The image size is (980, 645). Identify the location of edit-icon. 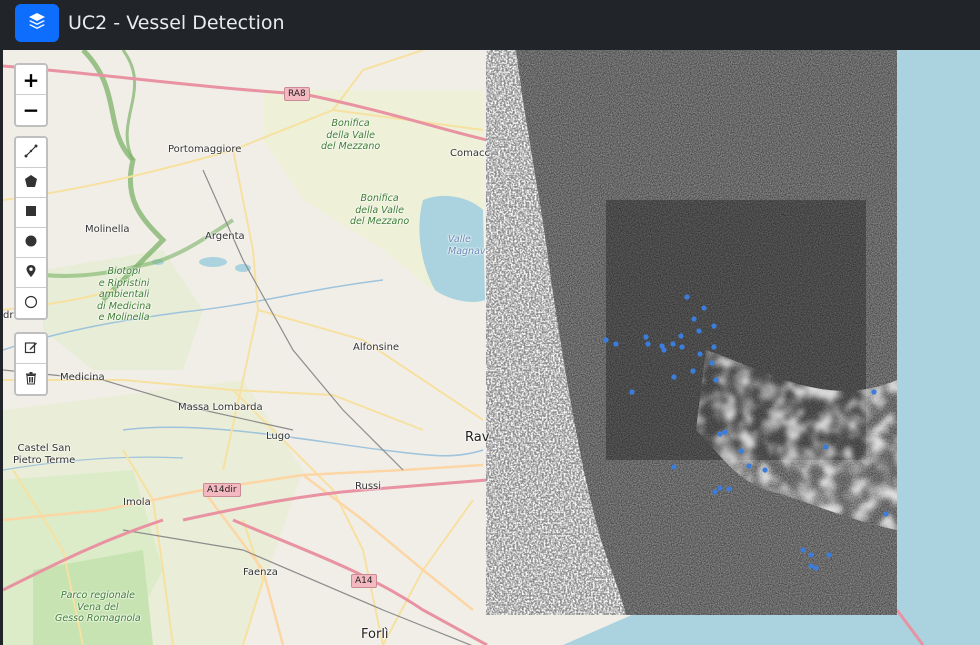
(31, 348).